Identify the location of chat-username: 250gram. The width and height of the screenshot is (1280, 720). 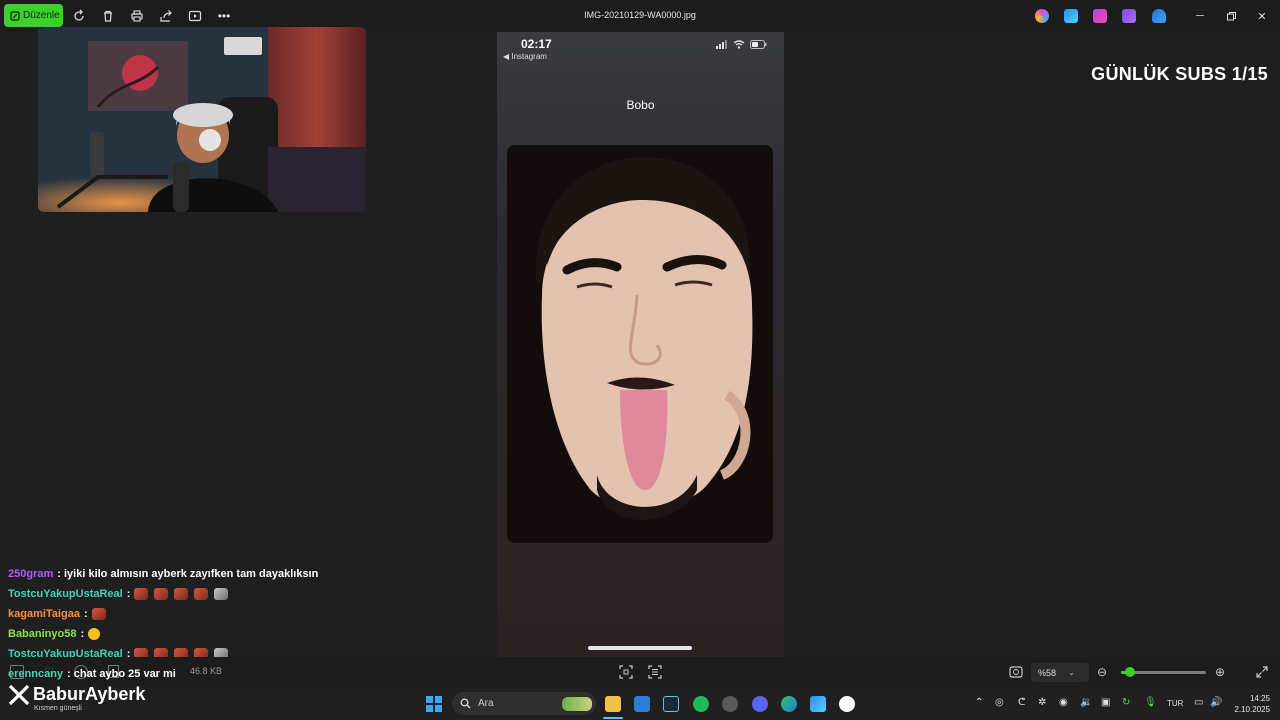
(31, 574).